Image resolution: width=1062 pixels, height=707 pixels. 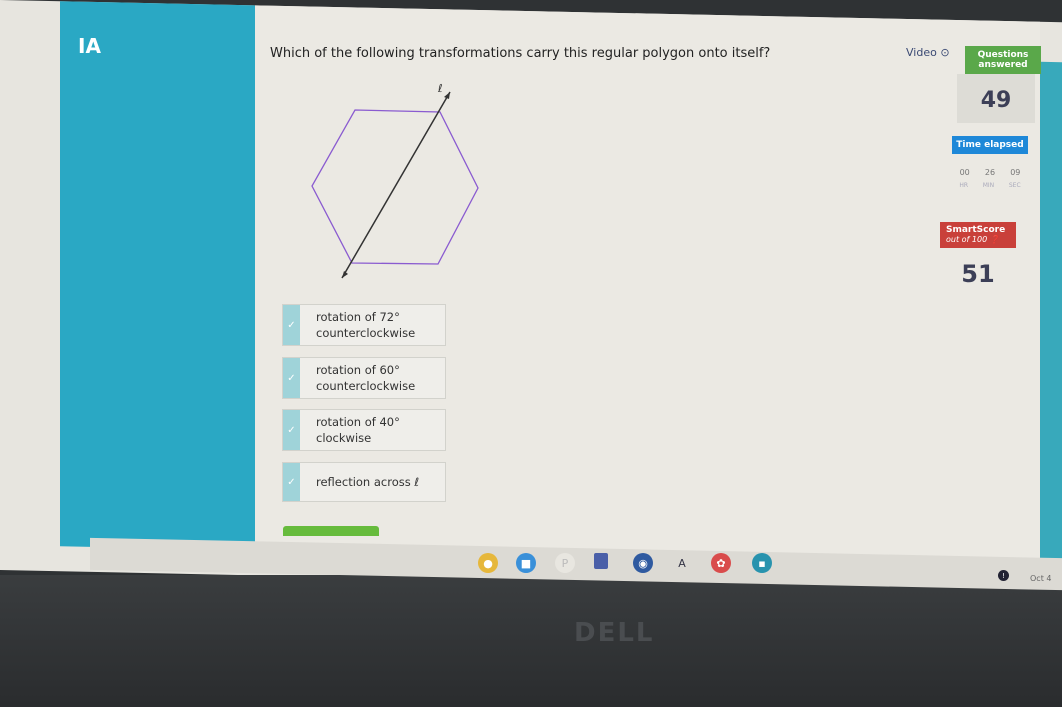 I want to click on date-display: Oct 4, so click(x=1040, y=578).